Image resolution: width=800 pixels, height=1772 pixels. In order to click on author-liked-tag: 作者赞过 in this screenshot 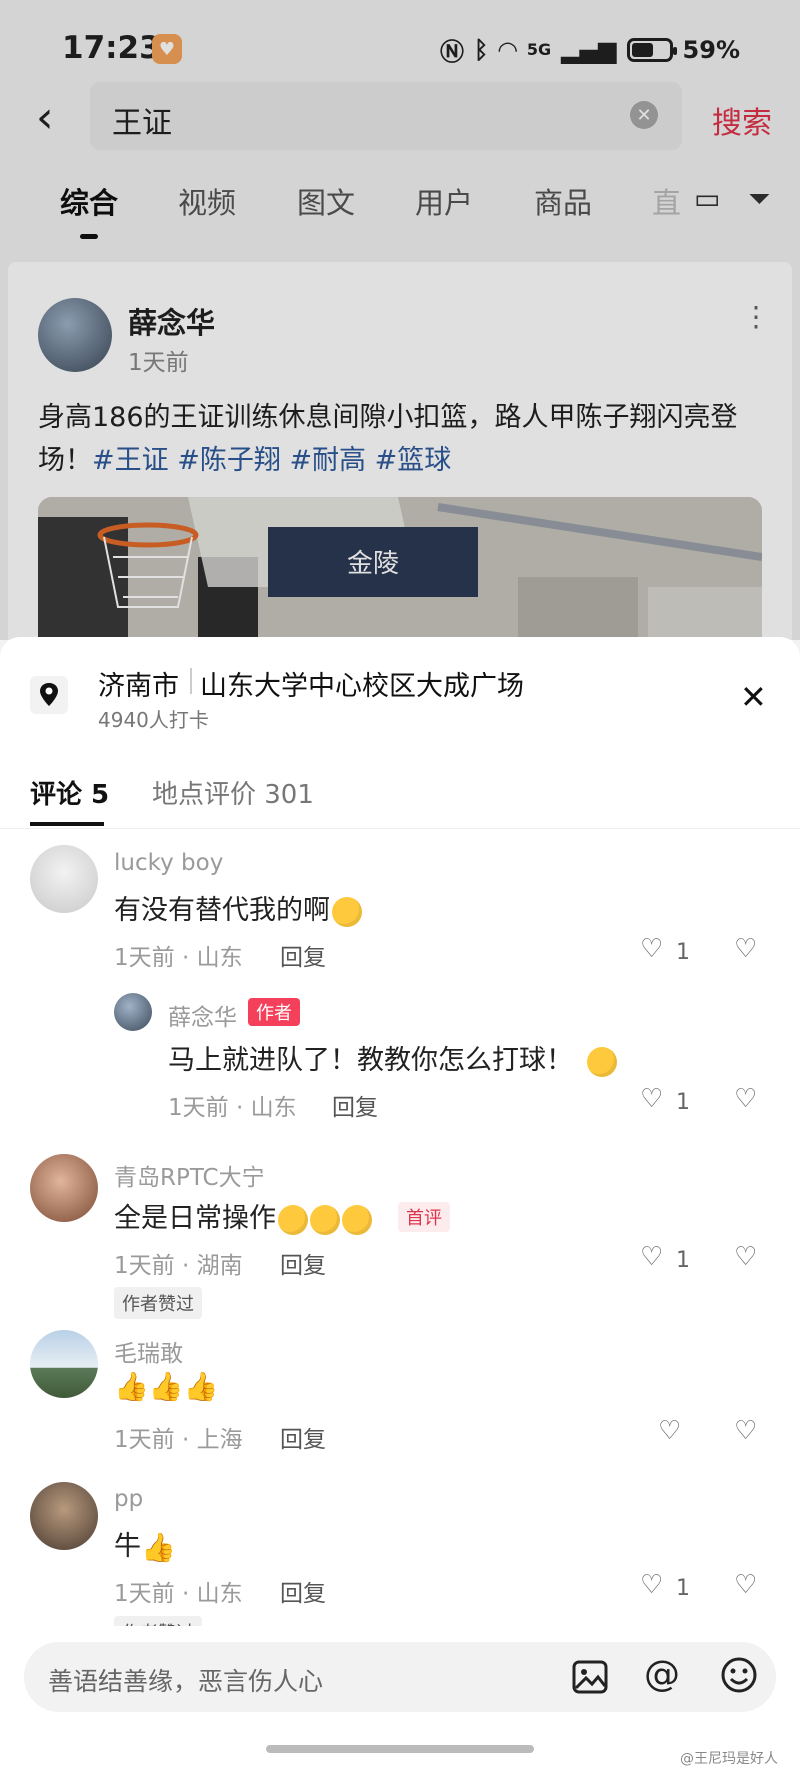, I will do `click(158, 1303)`.